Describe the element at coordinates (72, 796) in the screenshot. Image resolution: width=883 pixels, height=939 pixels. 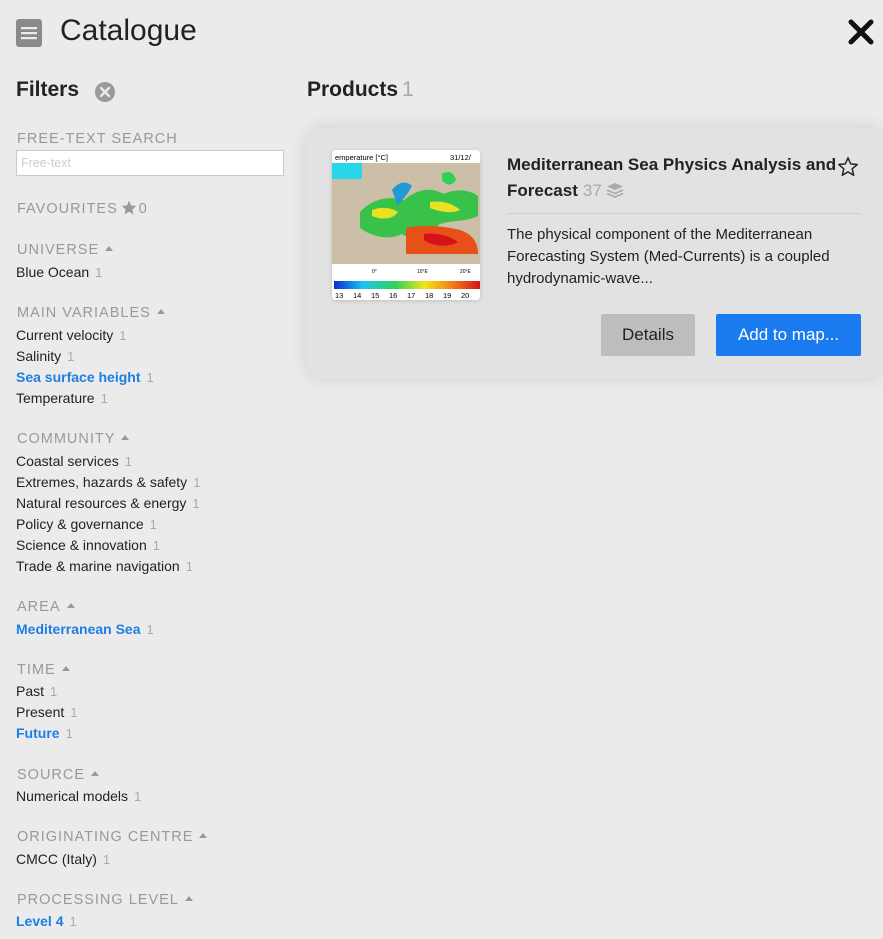
I see `filter-label: Numerical models` at that location.